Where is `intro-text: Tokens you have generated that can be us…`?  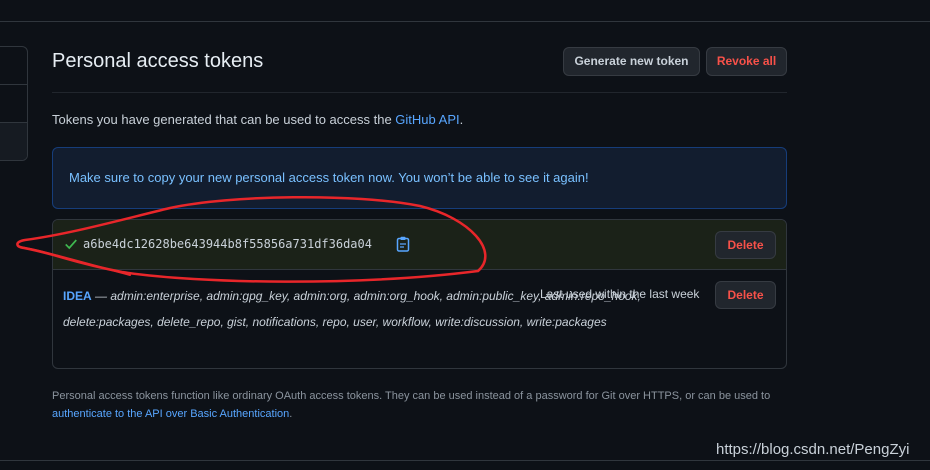
intro-text: Tokens you have generated that can be us… is located at coordinates (257, 119).